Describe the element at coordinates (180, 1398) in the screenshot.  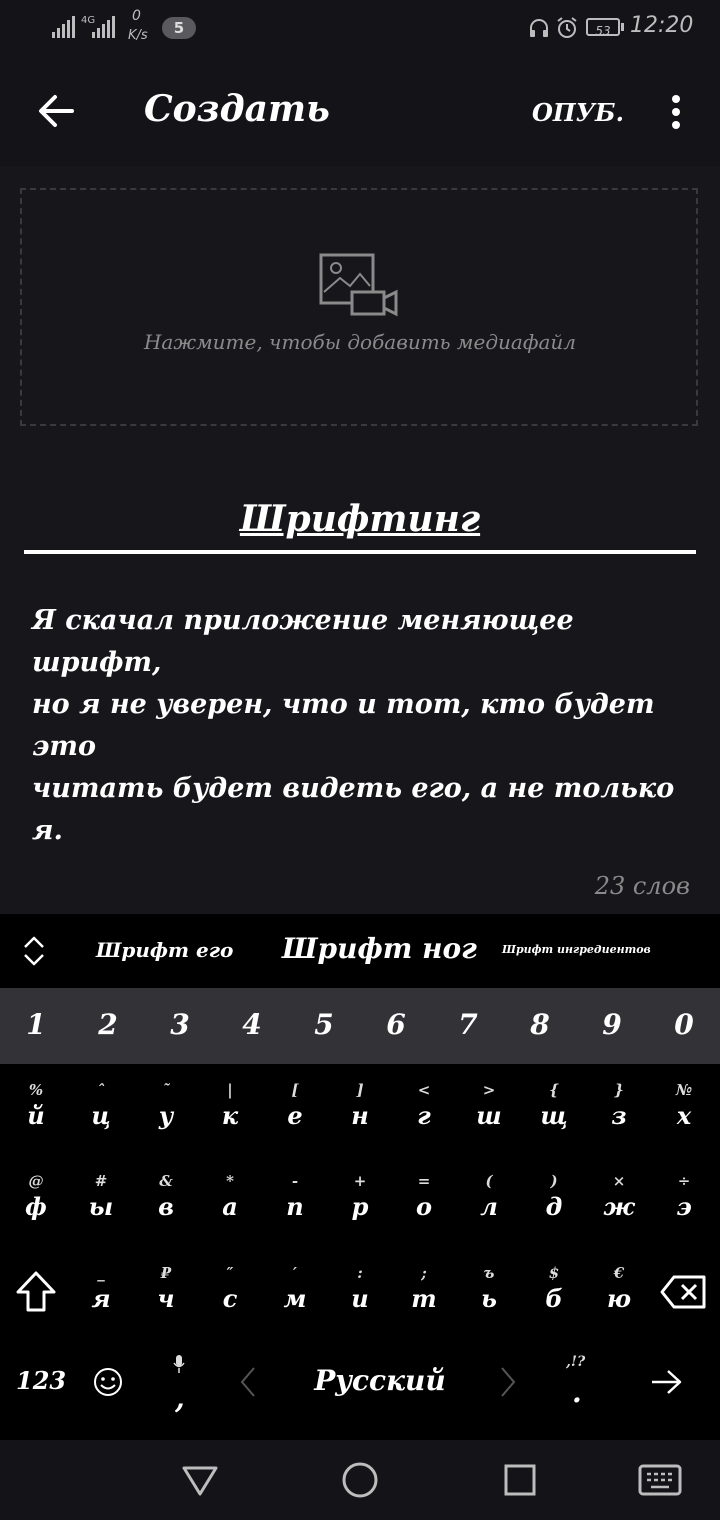
I see `comma-key: ,` at that location.